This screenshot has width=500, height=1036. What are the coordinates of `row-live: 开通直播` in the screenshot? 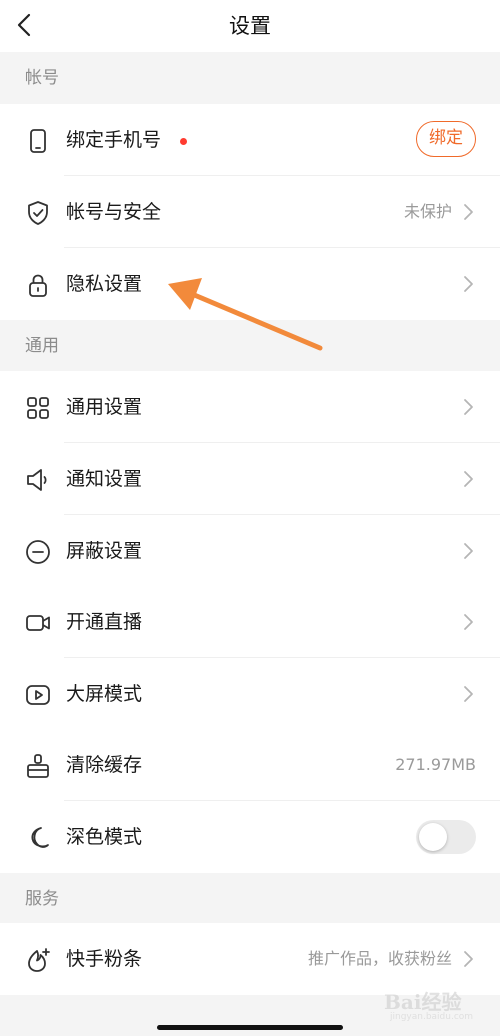 It's located at (250, 622).